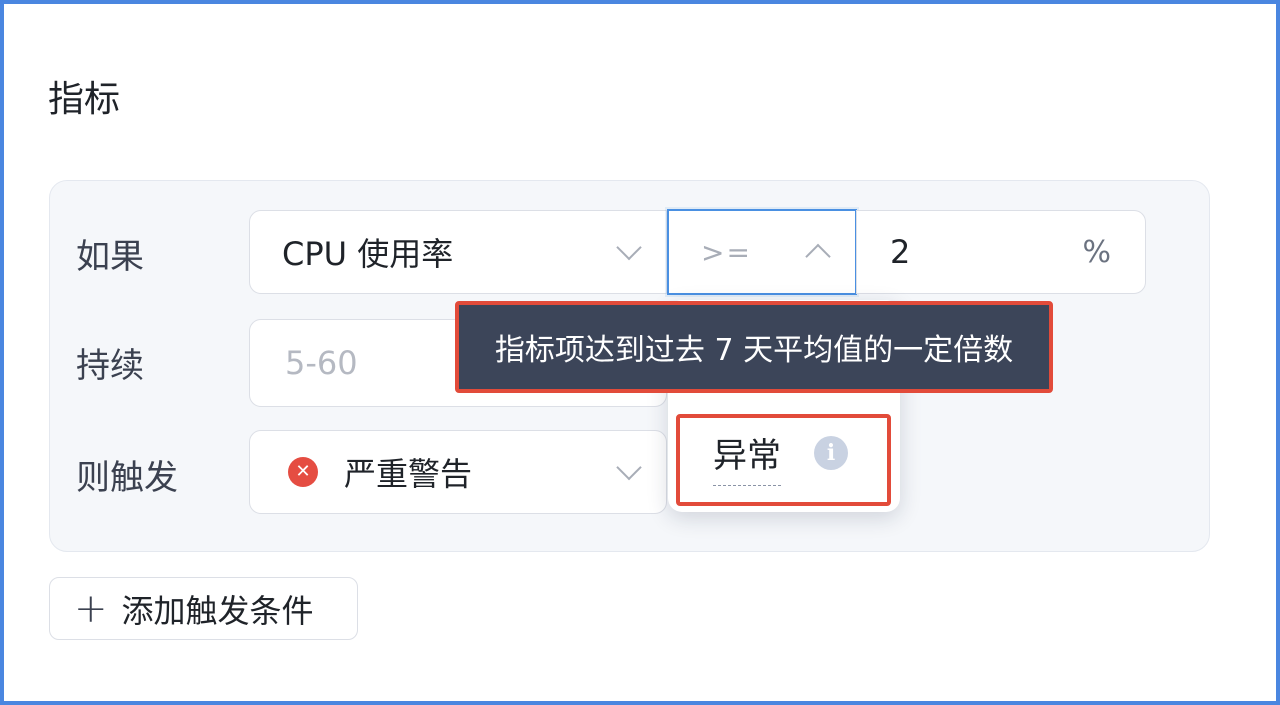  Describe the element at coordinates (303, 472) in the screenshot. I see `error-circle-icon: ✕` at that location.